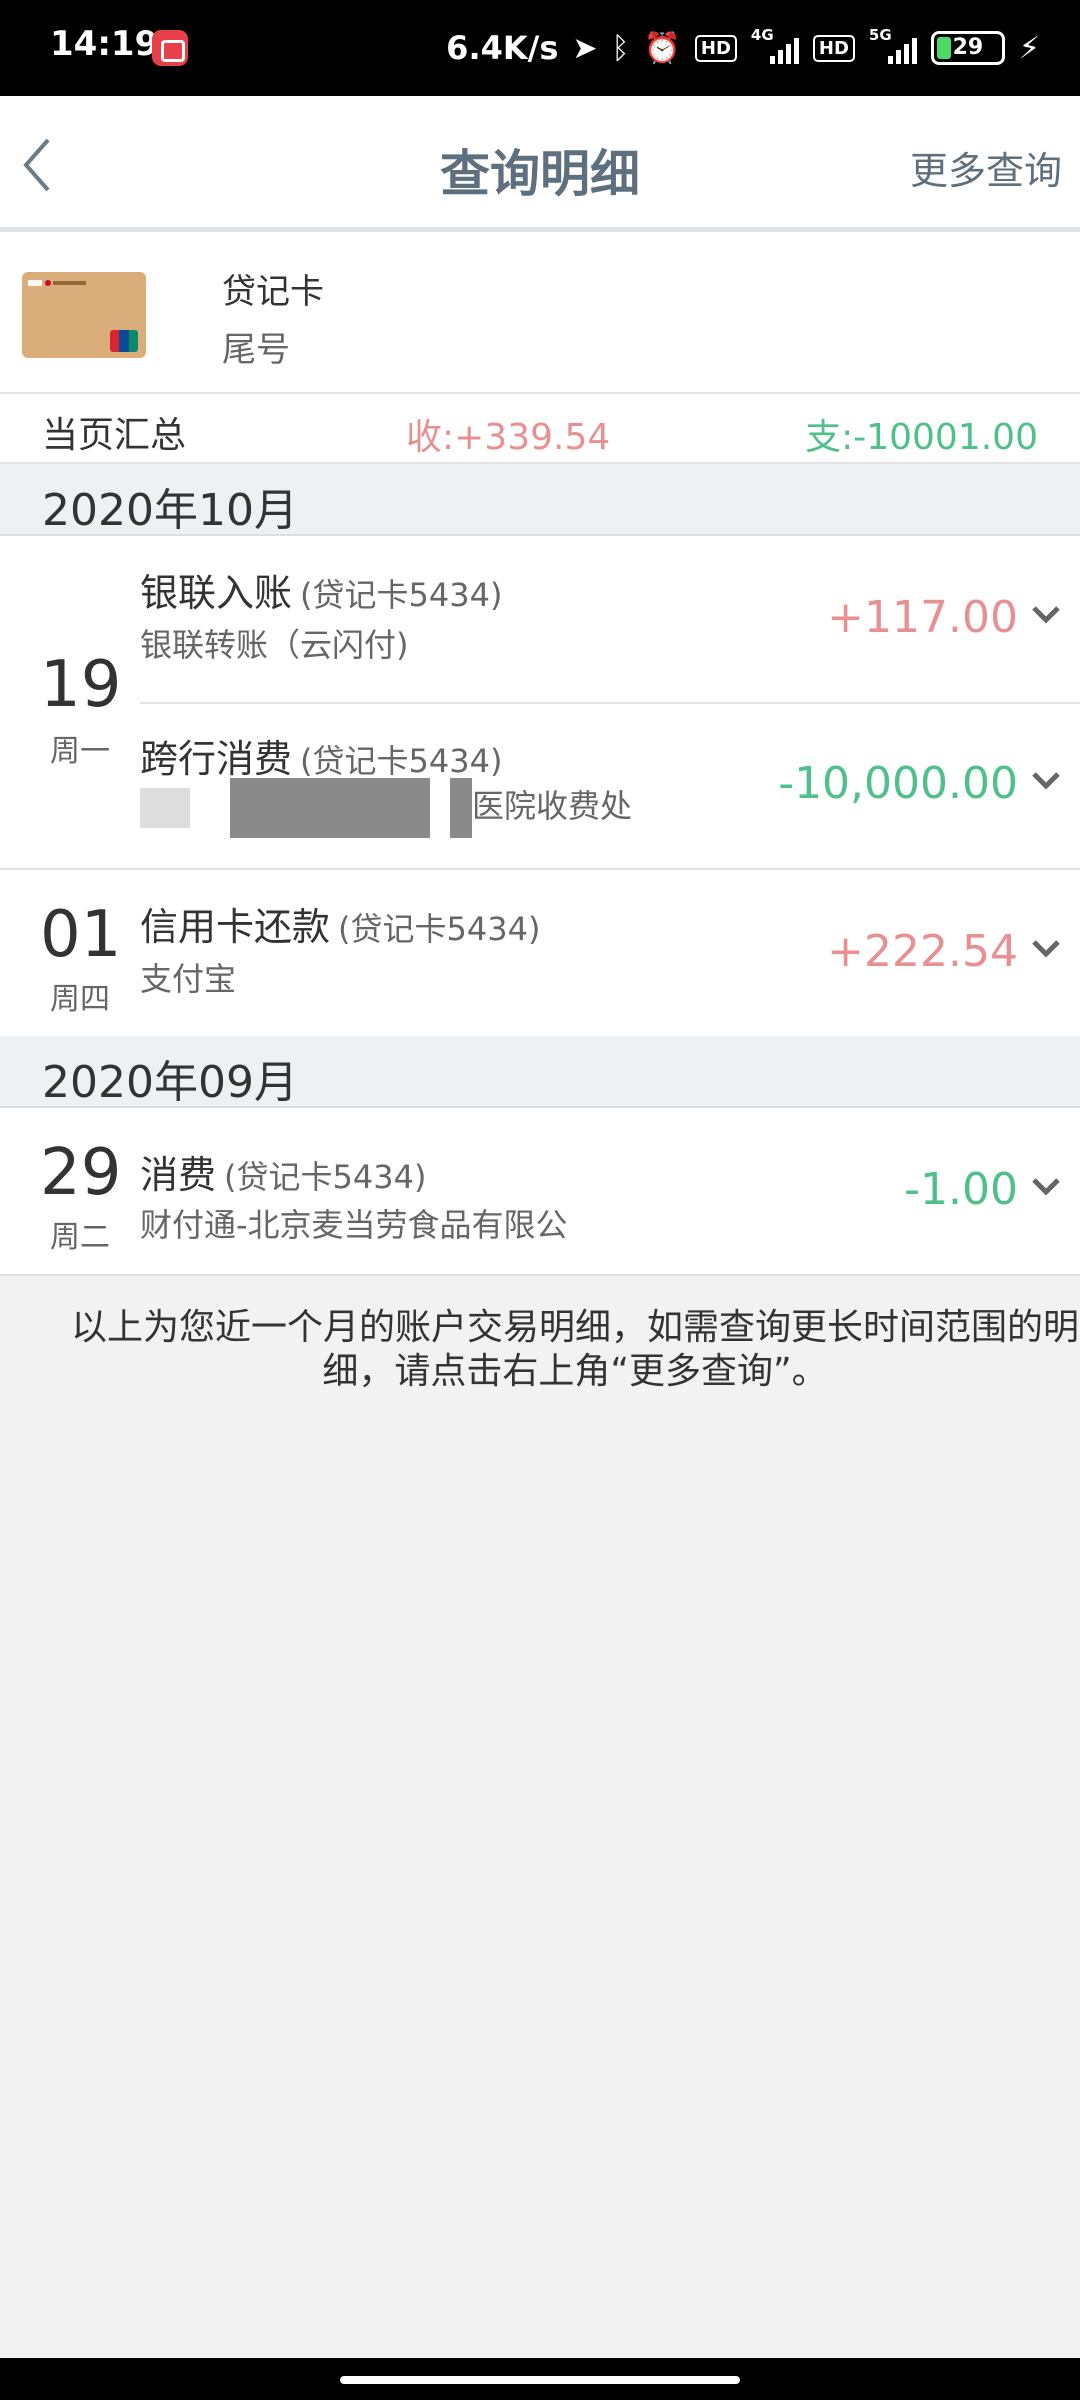 The image size is (1080, 2400). I want to click on nav-bar: 查询明细 更多查询, so click(540, 164).